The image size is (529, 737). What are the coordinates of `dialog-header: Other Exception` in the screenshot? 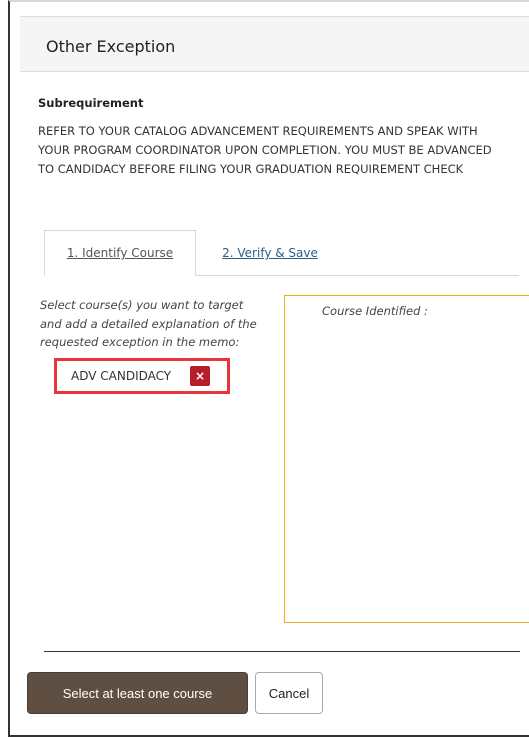 It's located at (274, 44).